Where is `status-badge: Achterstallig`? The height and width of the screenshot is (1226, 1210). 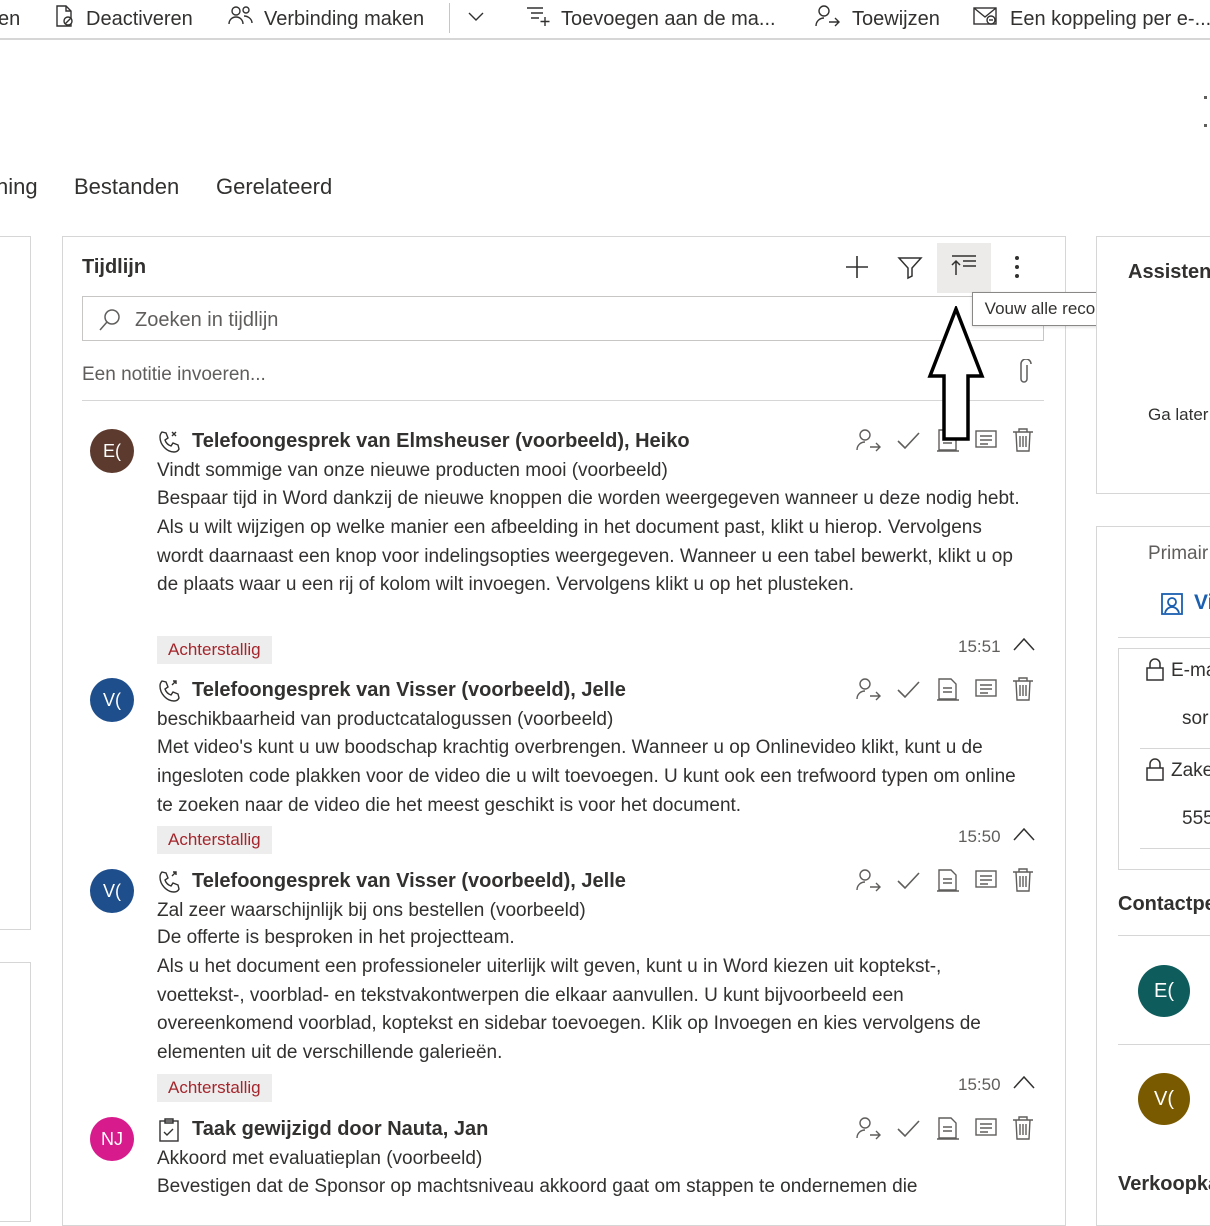 status-badge: Achterstallig is located at coordinates (214, 840).